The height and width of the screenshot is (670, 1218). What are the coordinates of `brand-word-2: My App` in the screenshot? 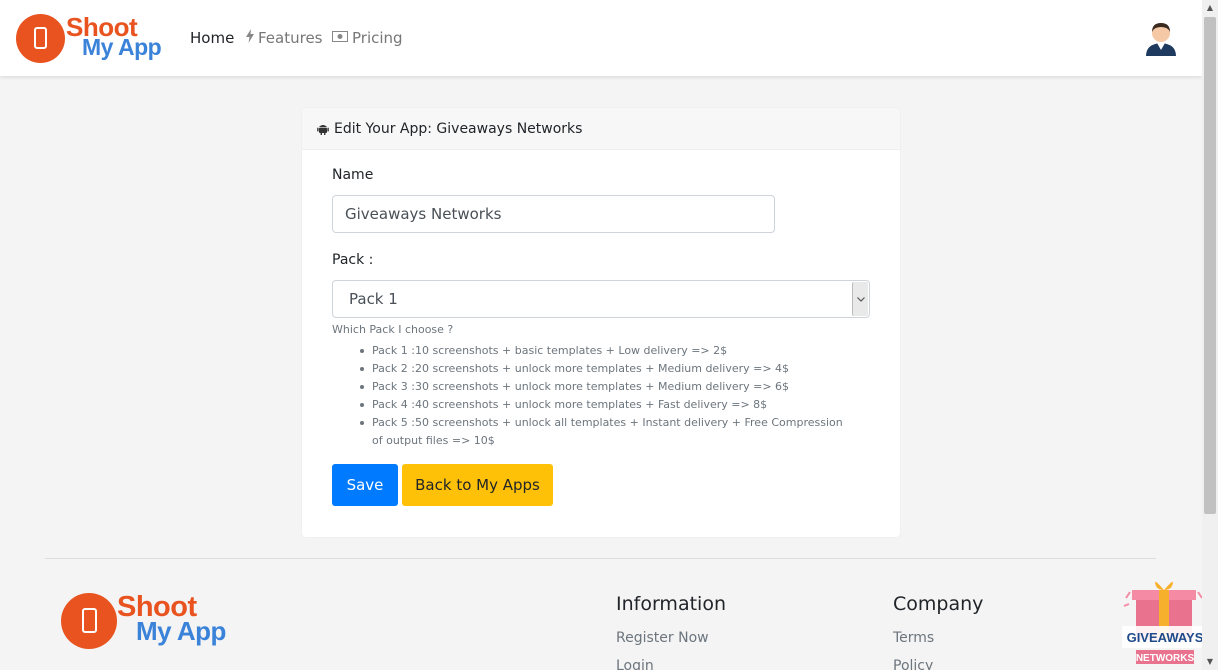 It's located at (122, 47).